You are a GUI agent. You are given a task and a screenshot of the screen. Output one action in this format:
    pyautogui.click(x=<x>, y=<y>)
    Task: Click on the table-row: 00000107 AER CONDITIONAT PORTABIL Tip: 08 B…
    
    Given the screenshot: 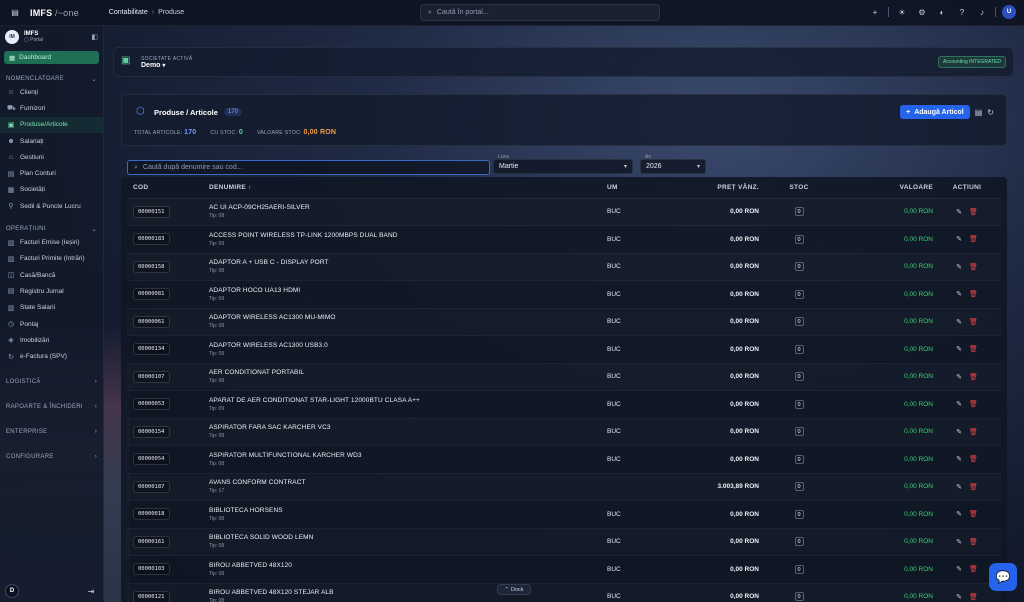 What is the action you would take?
    pyautogui.click(x=564, y=377)
    